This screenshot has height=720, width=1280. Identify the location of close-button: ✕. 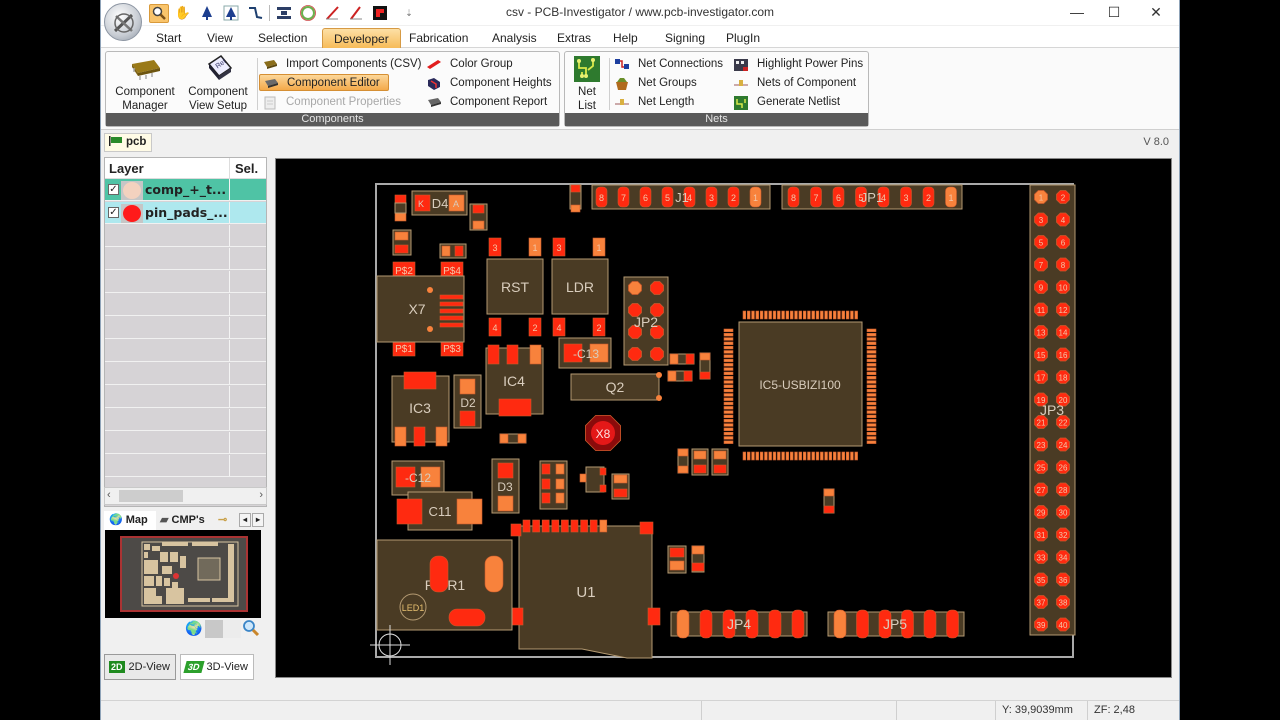
(1156, 12).